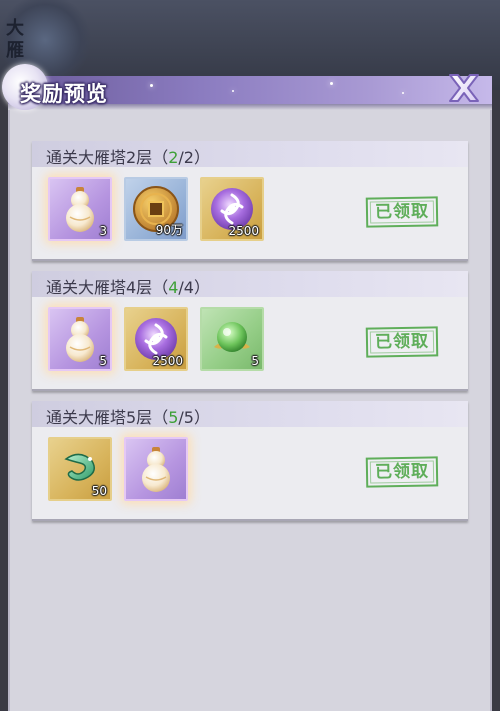 The image size is (500, 711). What do you see at coordinates (15, 39) in the screenshot?
I see `background-vertical-text: 大雁` at bounding box center [15, 39].